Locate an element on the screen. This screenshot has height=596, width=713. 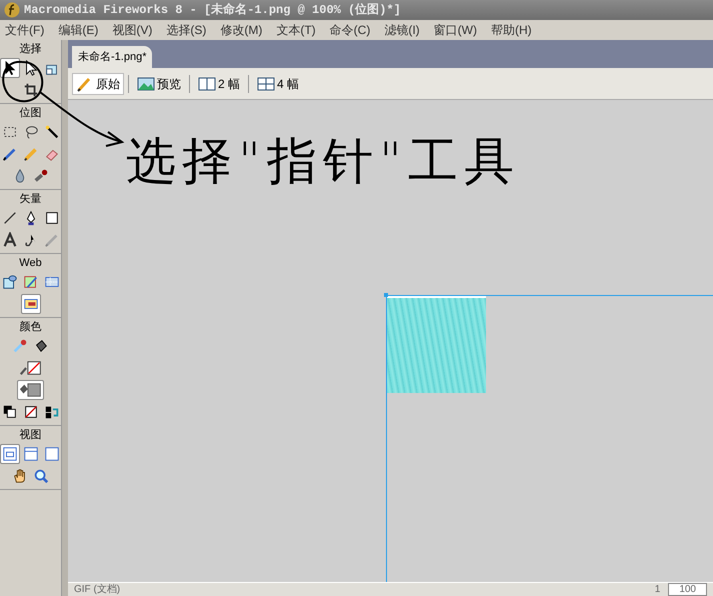
menu-item: 编辑(E) is located at coordinates (78, 30).